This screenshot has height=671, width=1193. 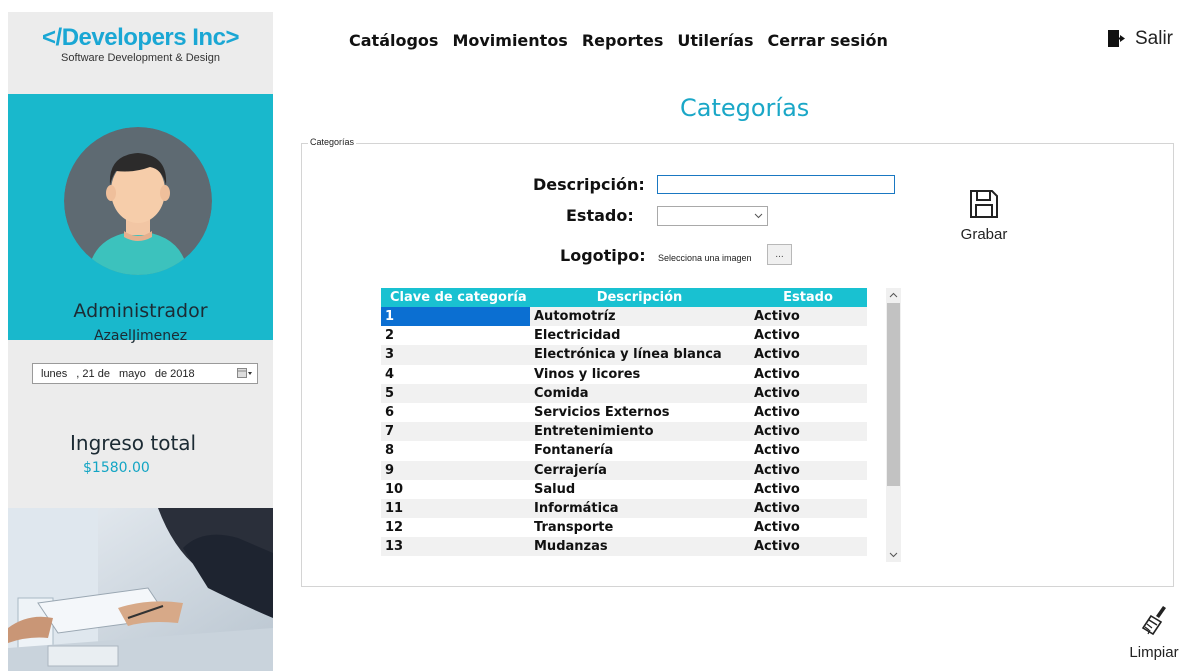 I want to click on clear-label: Limpiar, so click(x=1154, y=652).